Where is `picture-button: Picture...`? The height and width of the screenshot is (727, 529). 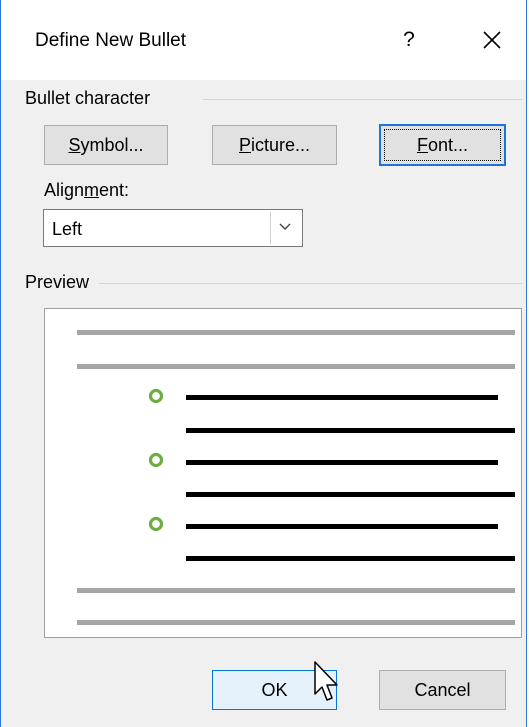
picture-button: Picture... is located at coordinates (274, 145).